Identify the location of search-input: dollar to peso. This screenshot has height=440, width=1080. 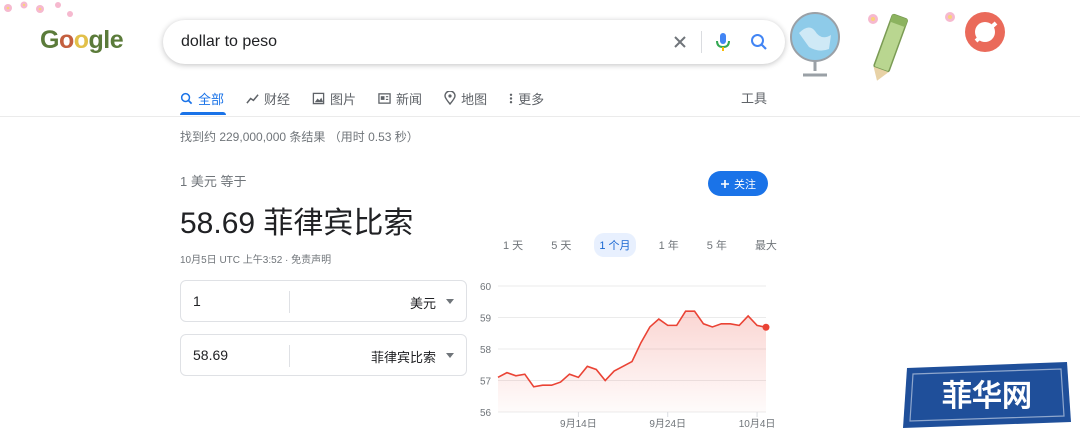
(229, 42).